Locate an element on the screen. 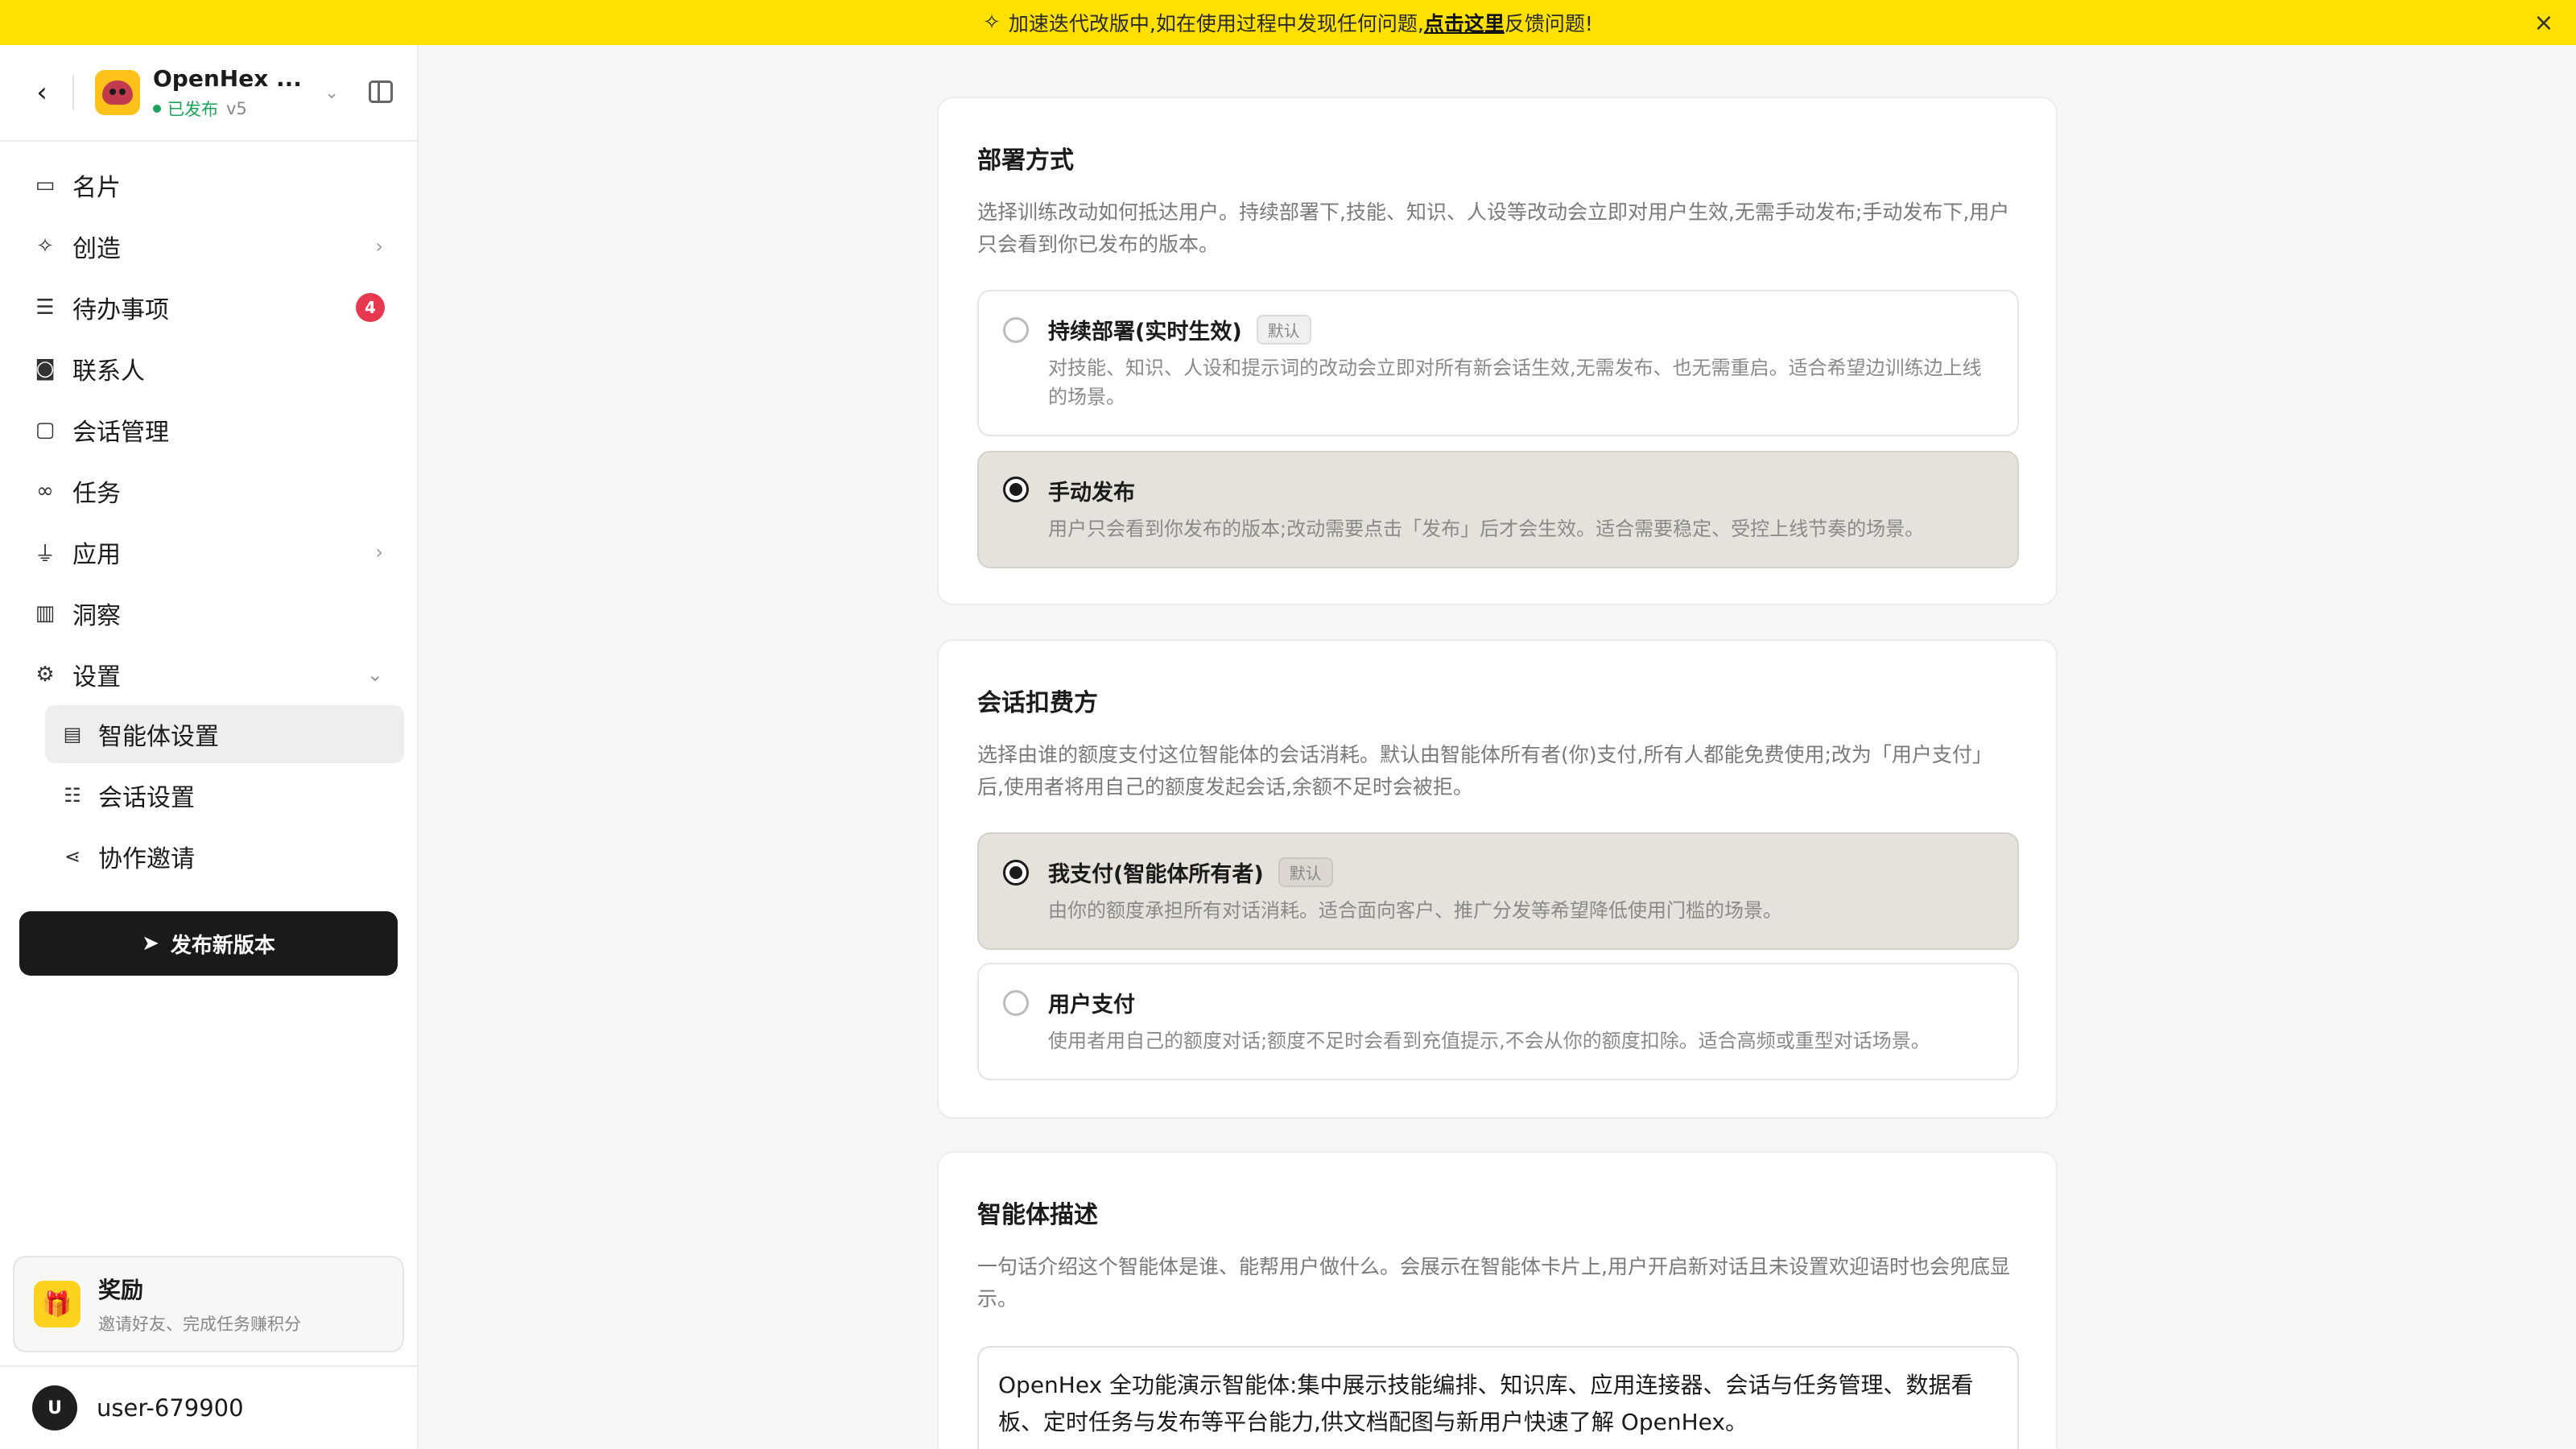 This screenshot has height=1449, width=2576. sidebar-item-label: 待办事项 is located at coordinates (121, 310).